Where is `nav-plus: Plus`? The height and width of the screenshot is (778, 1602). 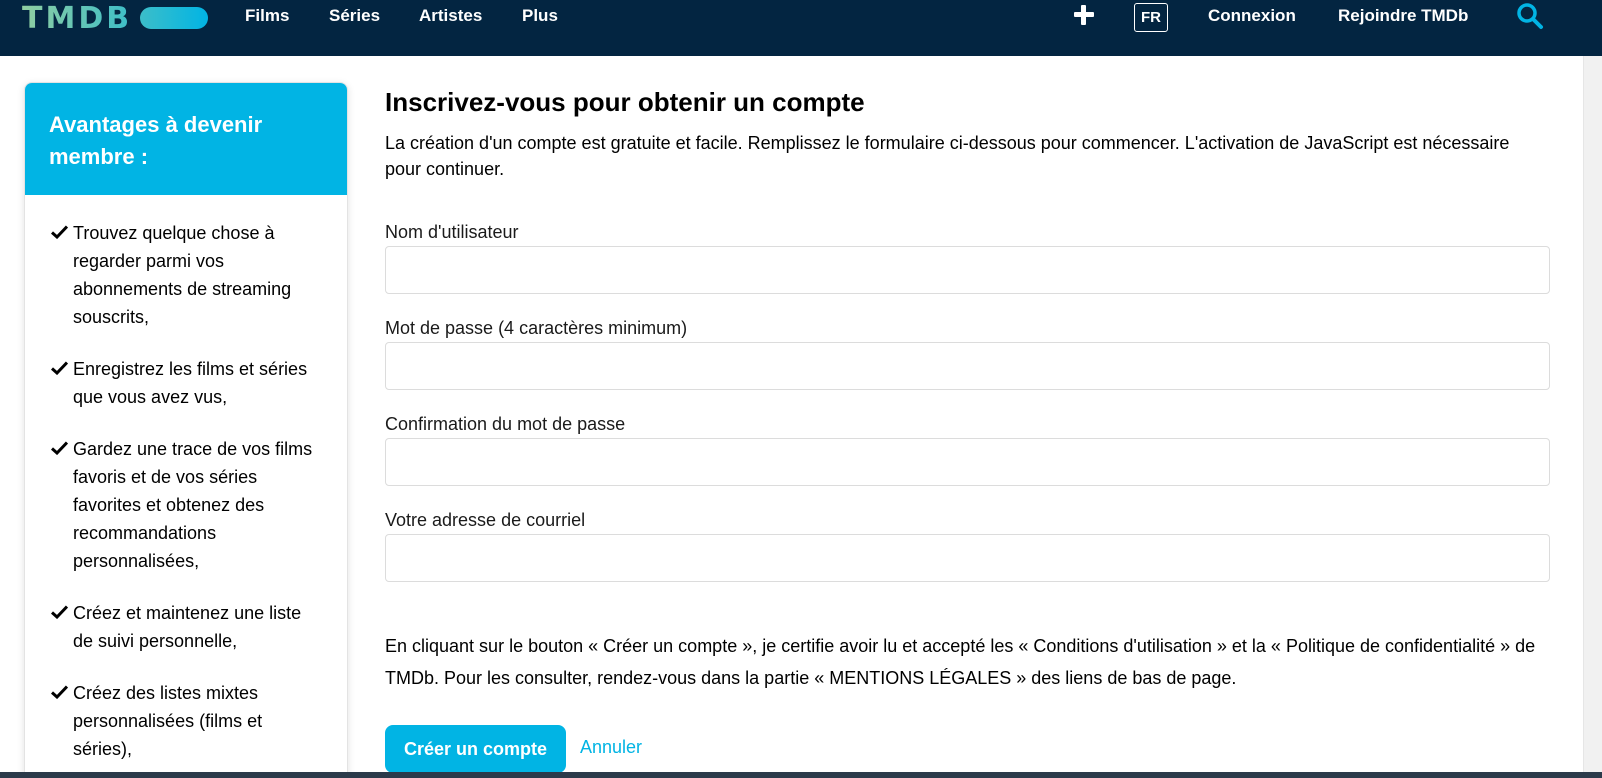 nav-plus: Plus is located at coordinates (540, 16).